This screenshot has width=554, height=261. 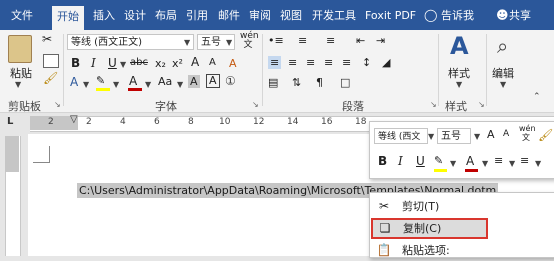 I want to click on clear-formatting-button: A, so click(x=233, y=63).